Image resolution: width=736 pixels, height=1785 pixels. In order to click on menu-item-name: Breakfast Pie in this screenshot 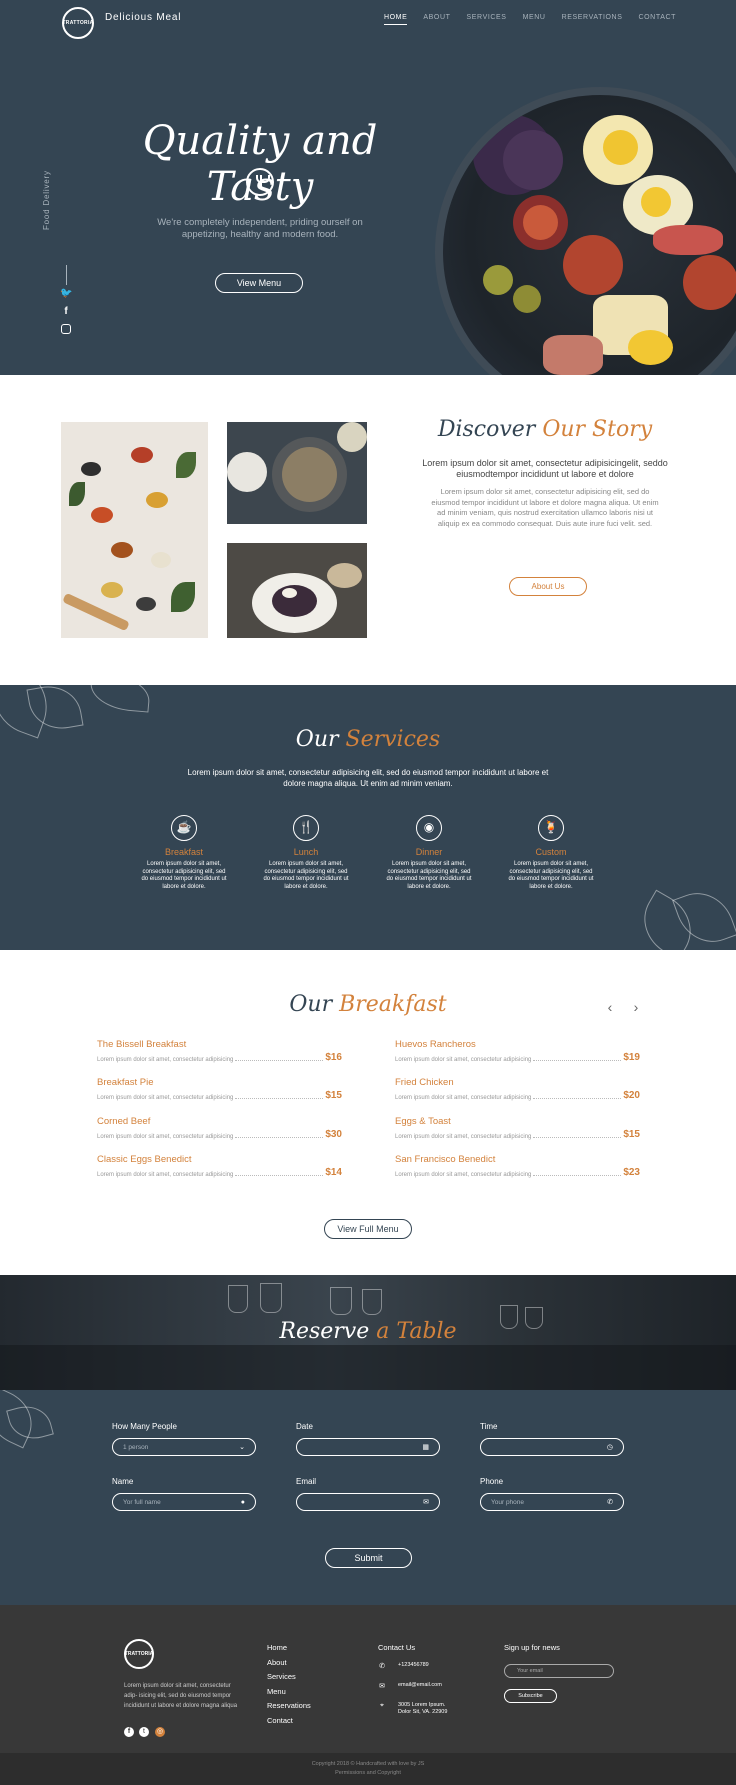, I will do `click(125, 1082)`.